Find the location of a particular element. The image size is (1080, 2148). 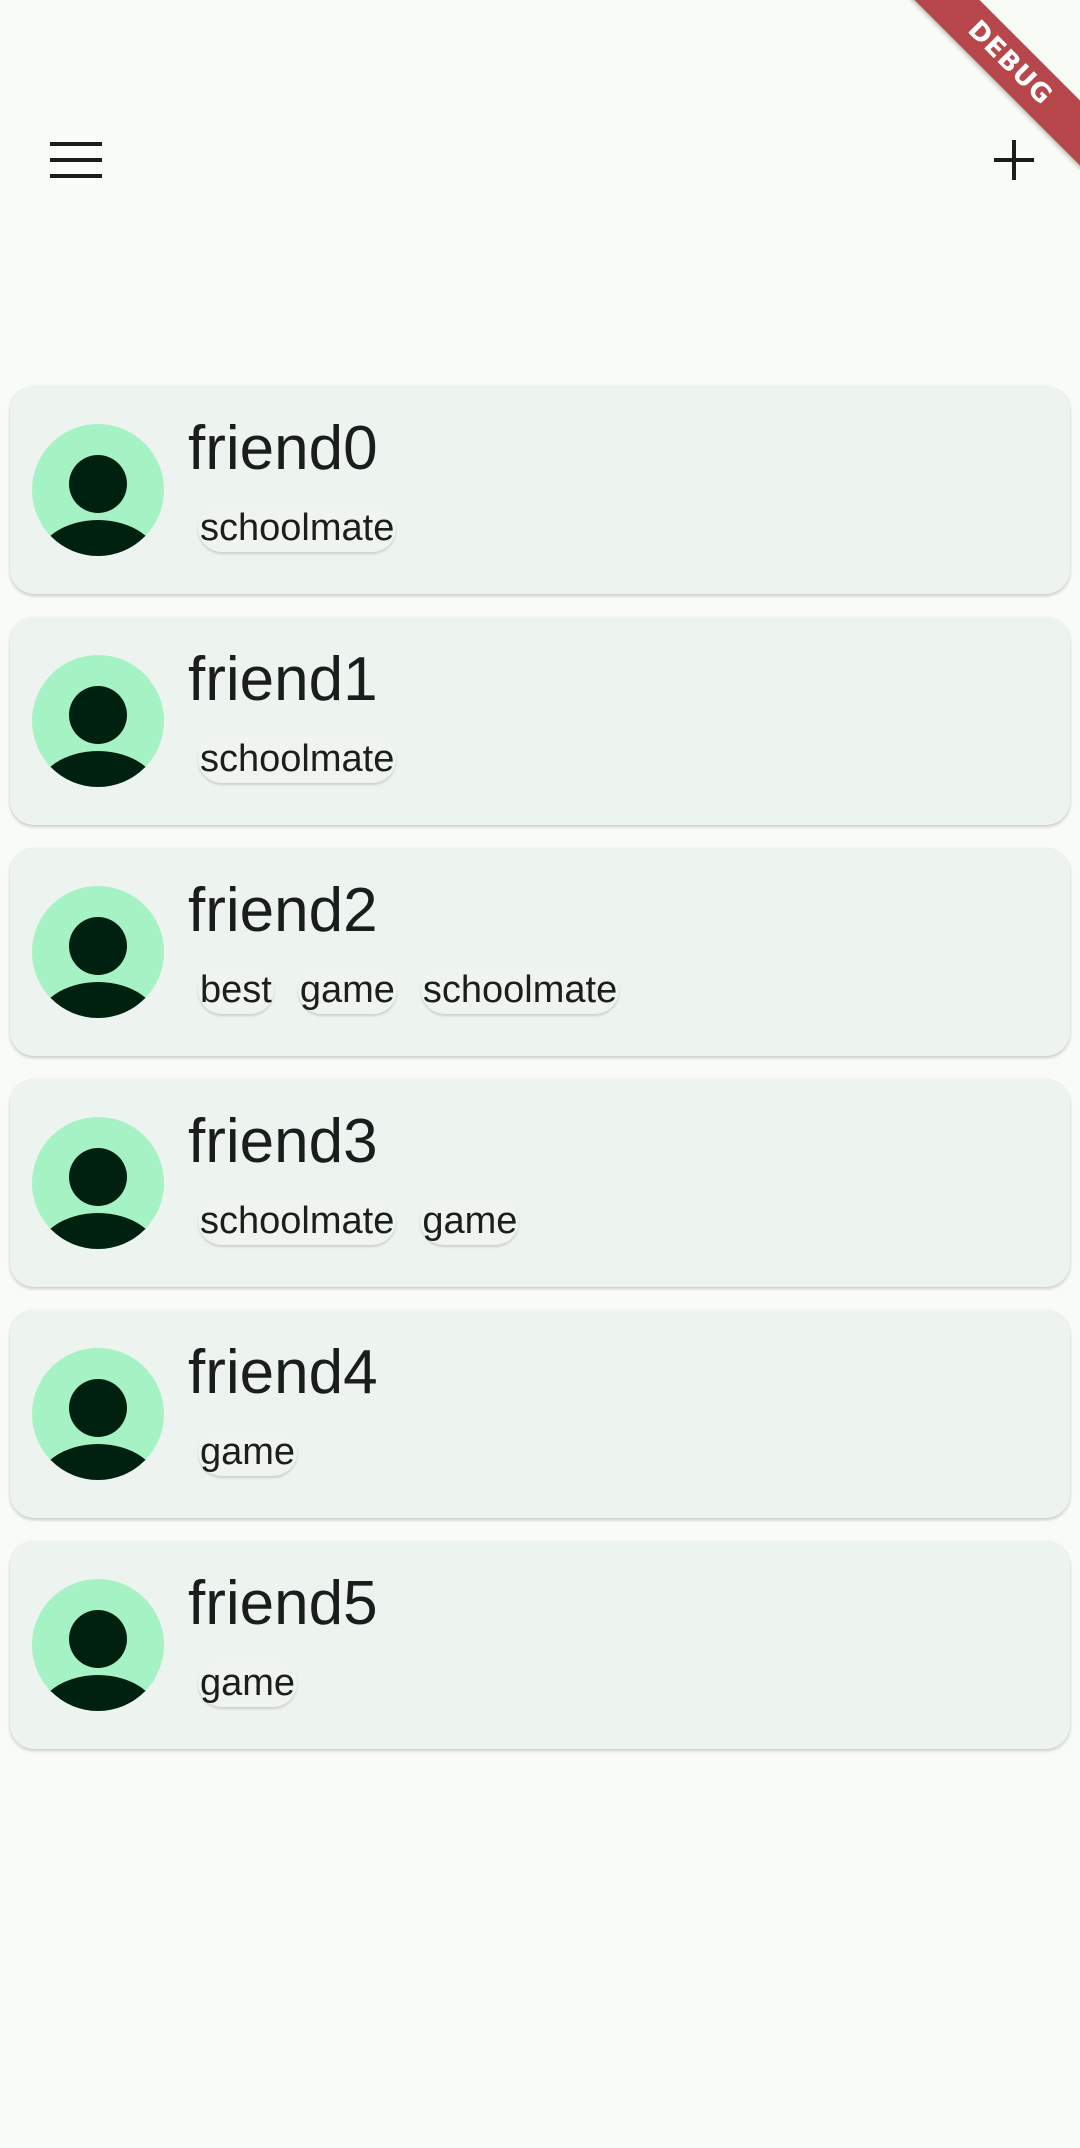

add-friend-button is located at coordinates (1014, 160).